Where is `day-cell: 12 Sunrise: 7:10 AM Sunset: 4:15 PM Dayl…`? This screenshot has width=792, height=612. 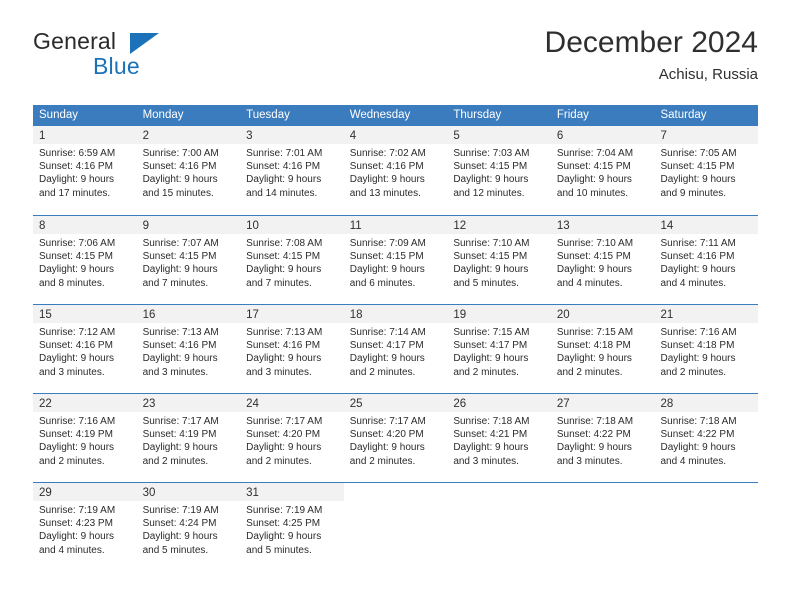 day-cell: 12 Sunrise: 7:10 AM Sunset: 4:15 PM Dayl… is located at coordinates (499, 260).